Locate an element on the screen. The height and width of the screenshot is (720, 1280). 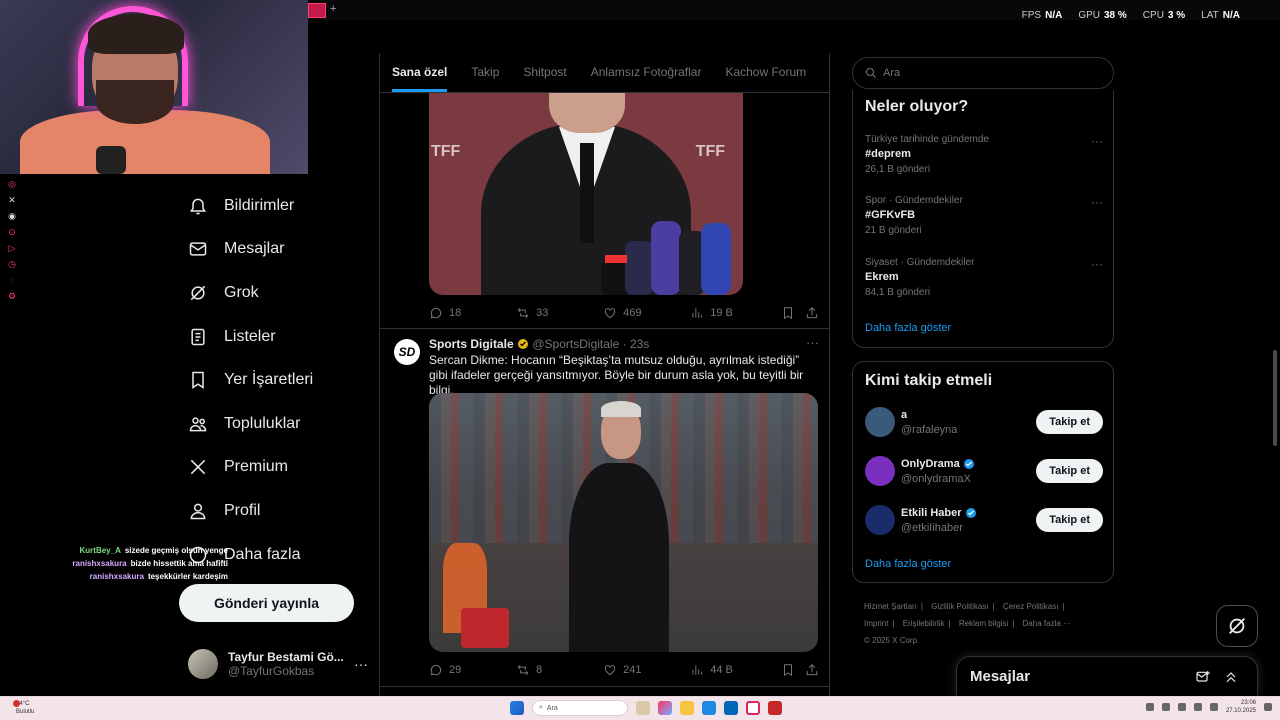
notifications-icon is located at coordinates (1268, 707).